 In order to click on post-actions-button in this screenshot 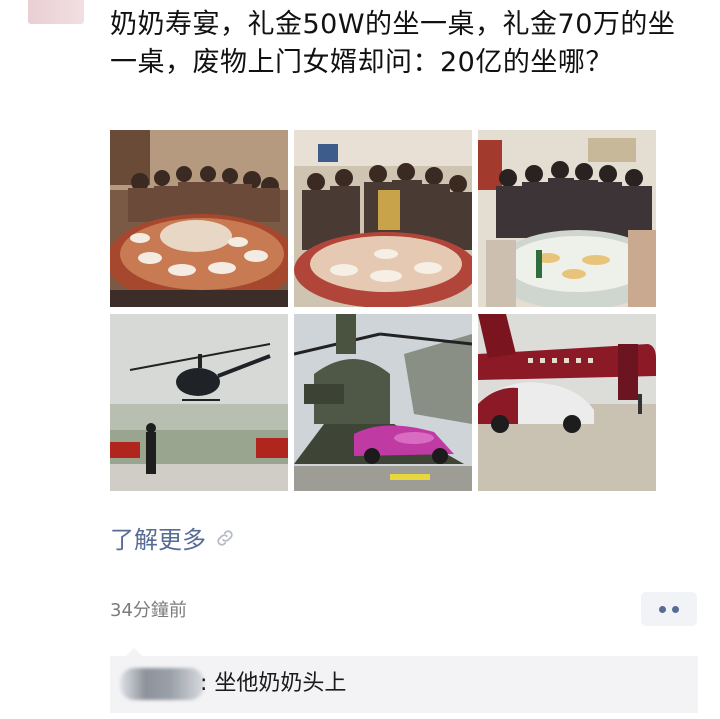, I will do `click(669, 609)`.